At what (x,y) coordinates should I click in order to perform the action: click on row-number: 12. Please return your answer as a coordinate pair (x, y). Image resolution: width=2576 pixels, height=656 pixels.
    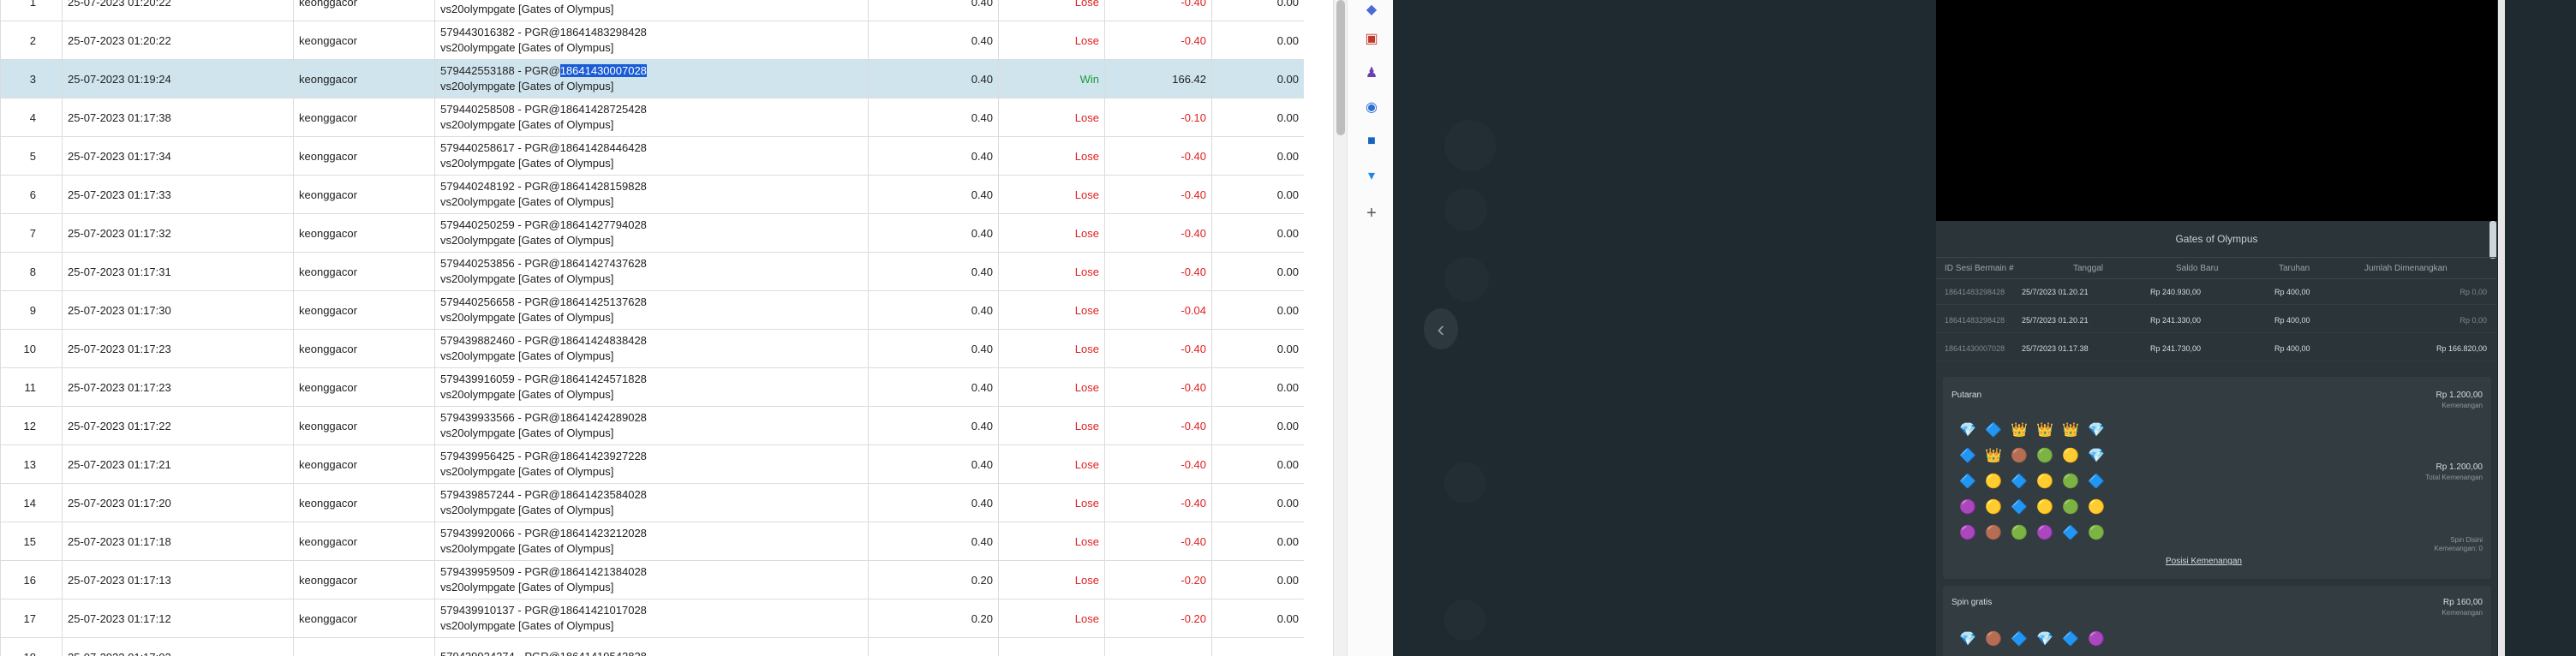
    Looking at the image, I should click on (31, 425).